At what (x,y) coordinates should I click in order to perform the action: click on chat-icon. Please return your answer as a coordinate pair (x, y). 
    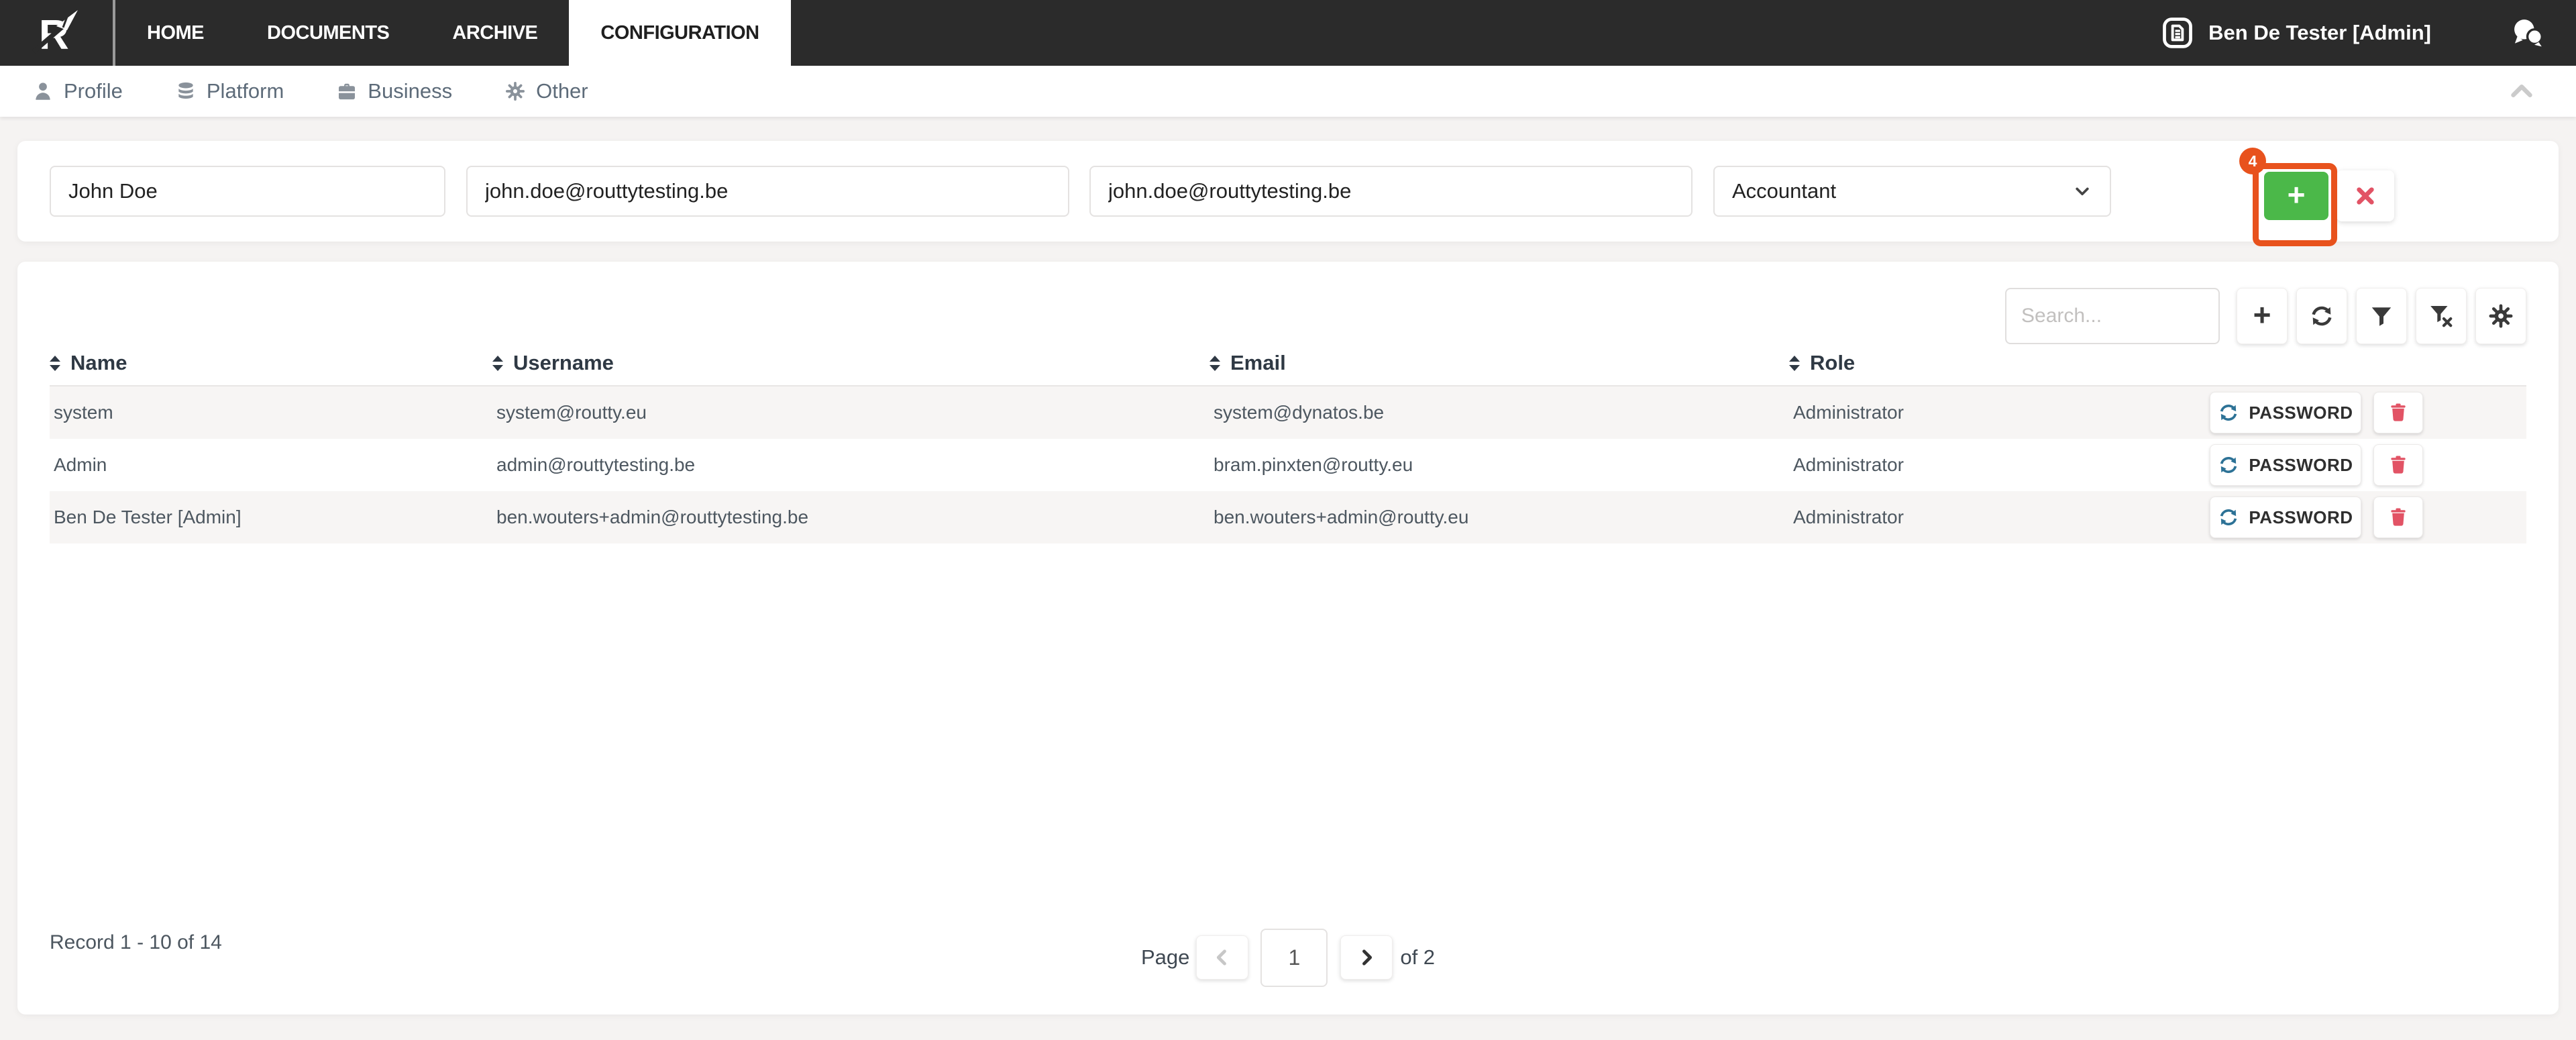
    Looking at the image, I should click on (2528, 33).